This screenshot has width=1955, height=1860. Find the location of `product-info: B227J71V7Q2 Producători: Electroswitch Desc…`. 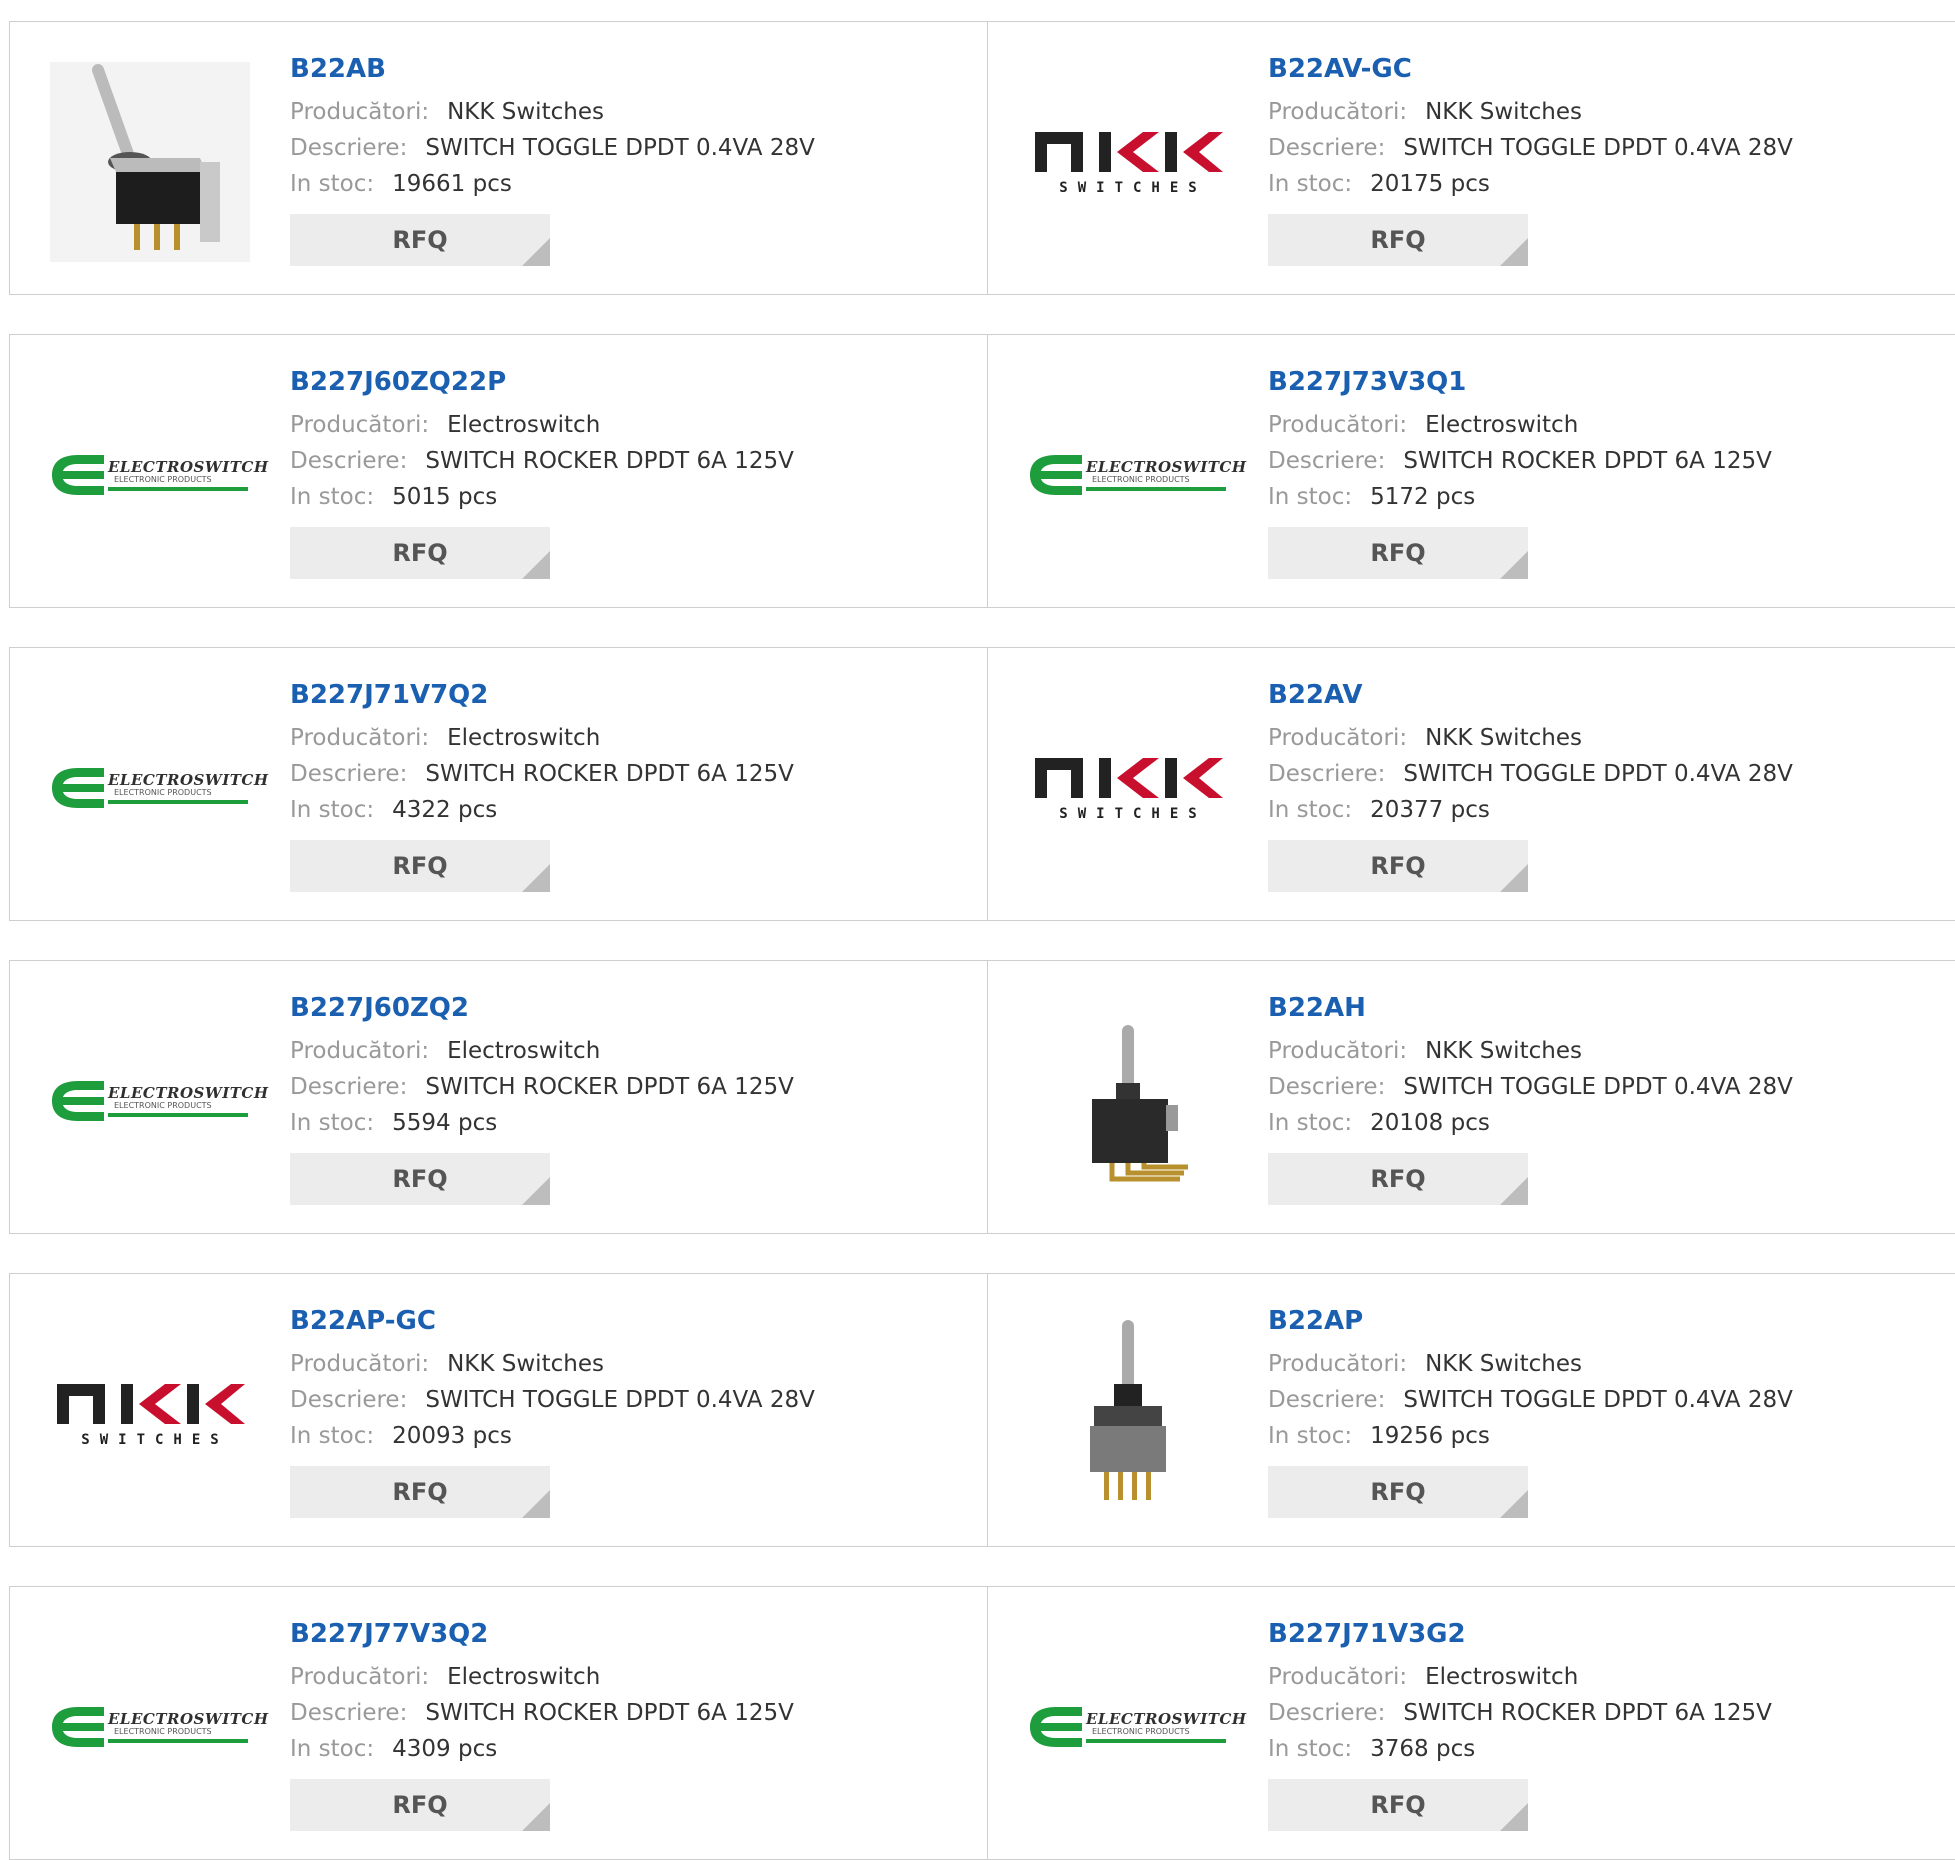

product-info: B227J71V7Q2 Producători: Electroswitch Desc… is located at coordinates (542, 785).